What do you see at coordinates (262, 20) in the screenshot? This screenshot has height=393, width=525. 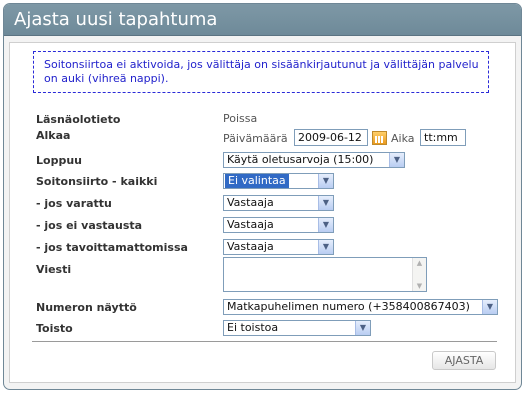 I see `dialog-title: Ajasta uusi tapahtuma` at bounding box center [262, 20].